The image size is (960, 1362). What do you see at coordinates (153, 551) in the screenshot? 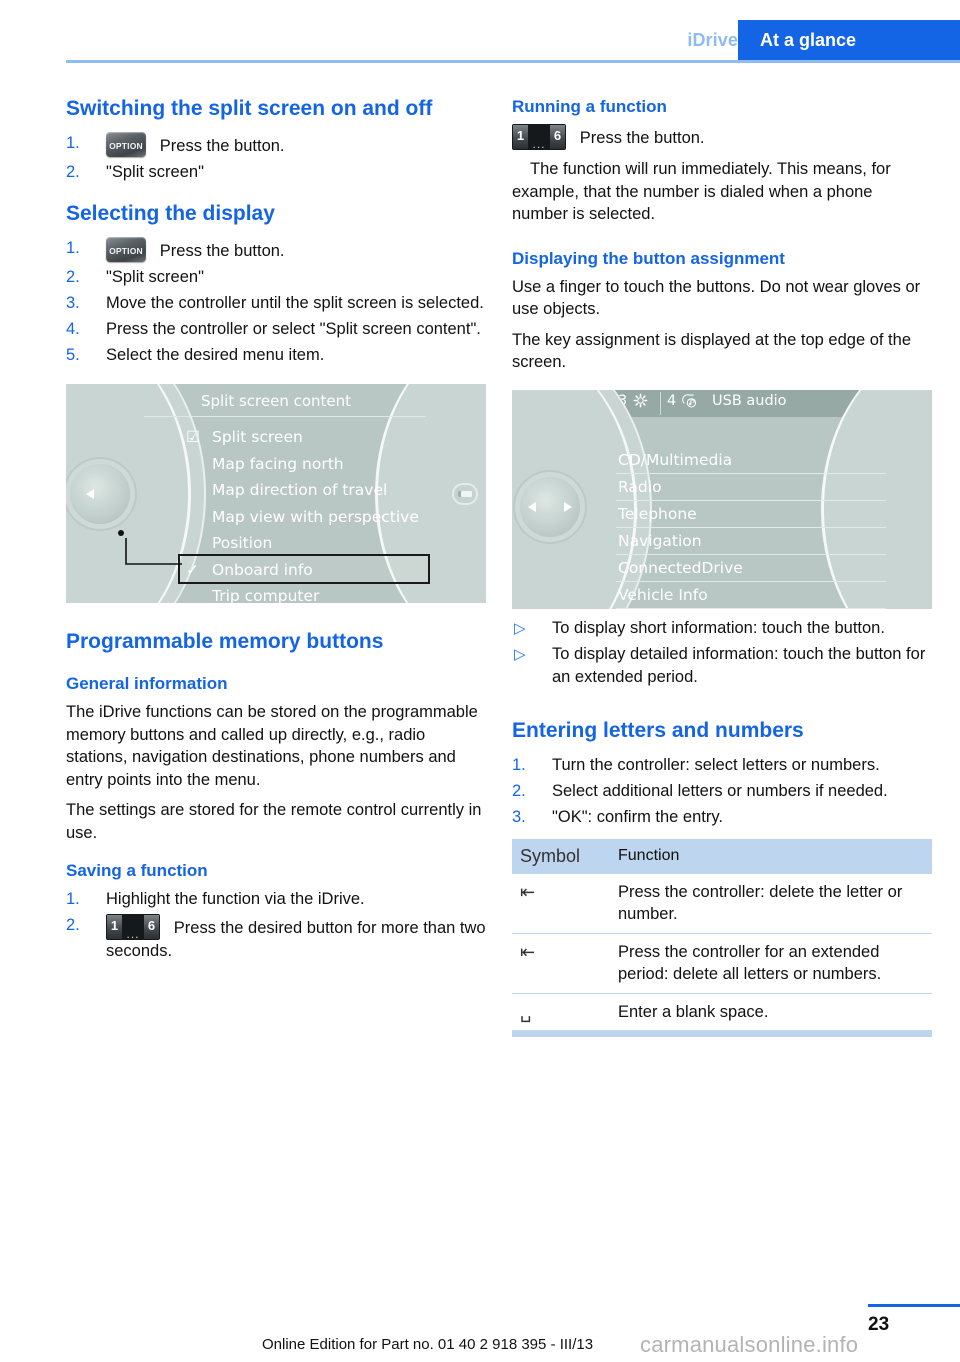
I see `callout-leader-line` at bounding box center [153, 551].